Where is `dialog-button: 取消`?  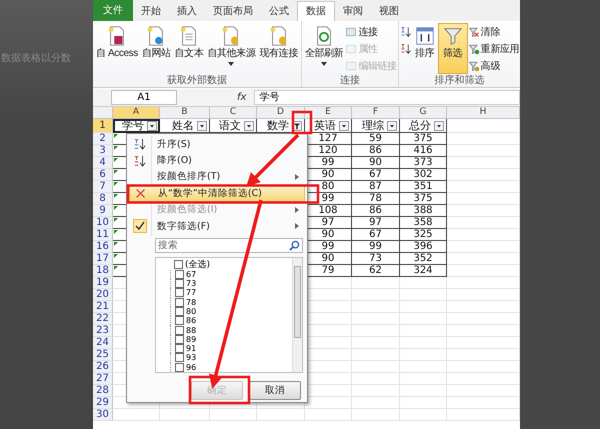
dialog-button: 取消 is located at coordinates (275, 390).